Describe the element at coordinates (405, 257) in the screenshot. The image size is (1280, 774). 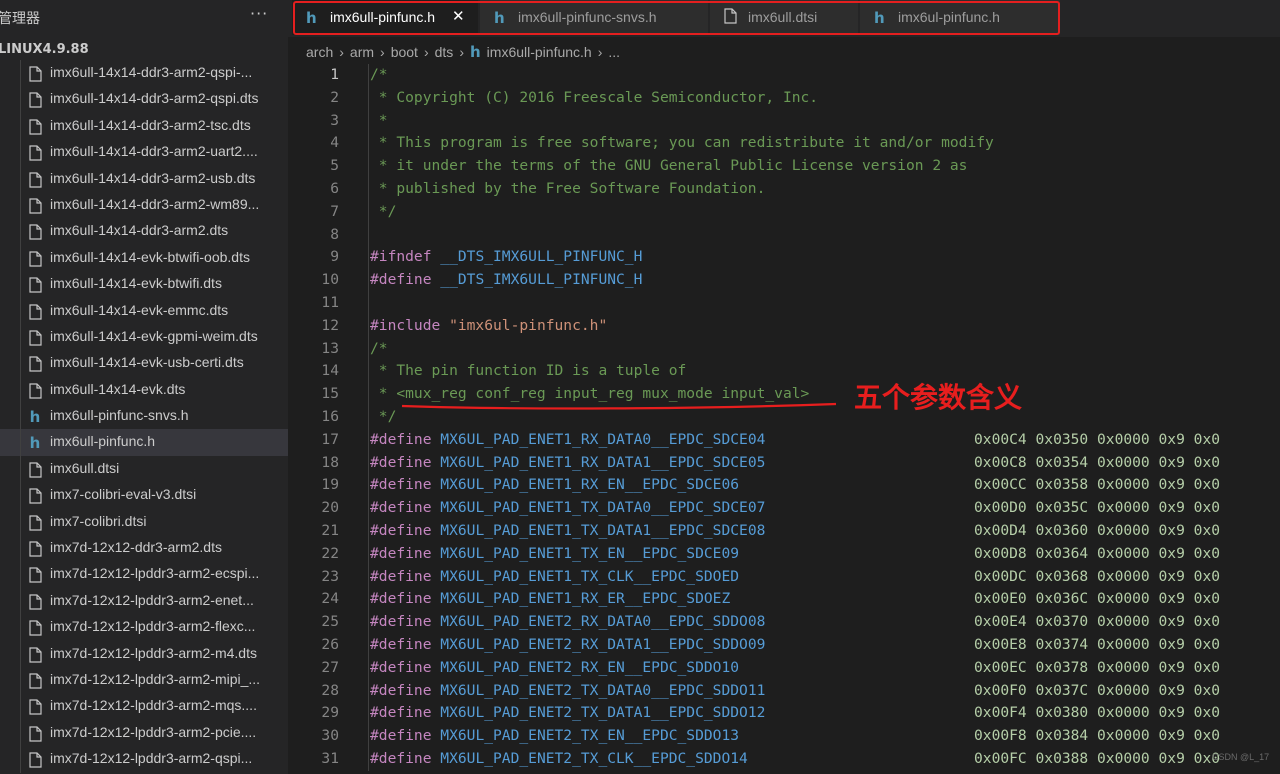
I see `code-token: #ifndef` at that location.